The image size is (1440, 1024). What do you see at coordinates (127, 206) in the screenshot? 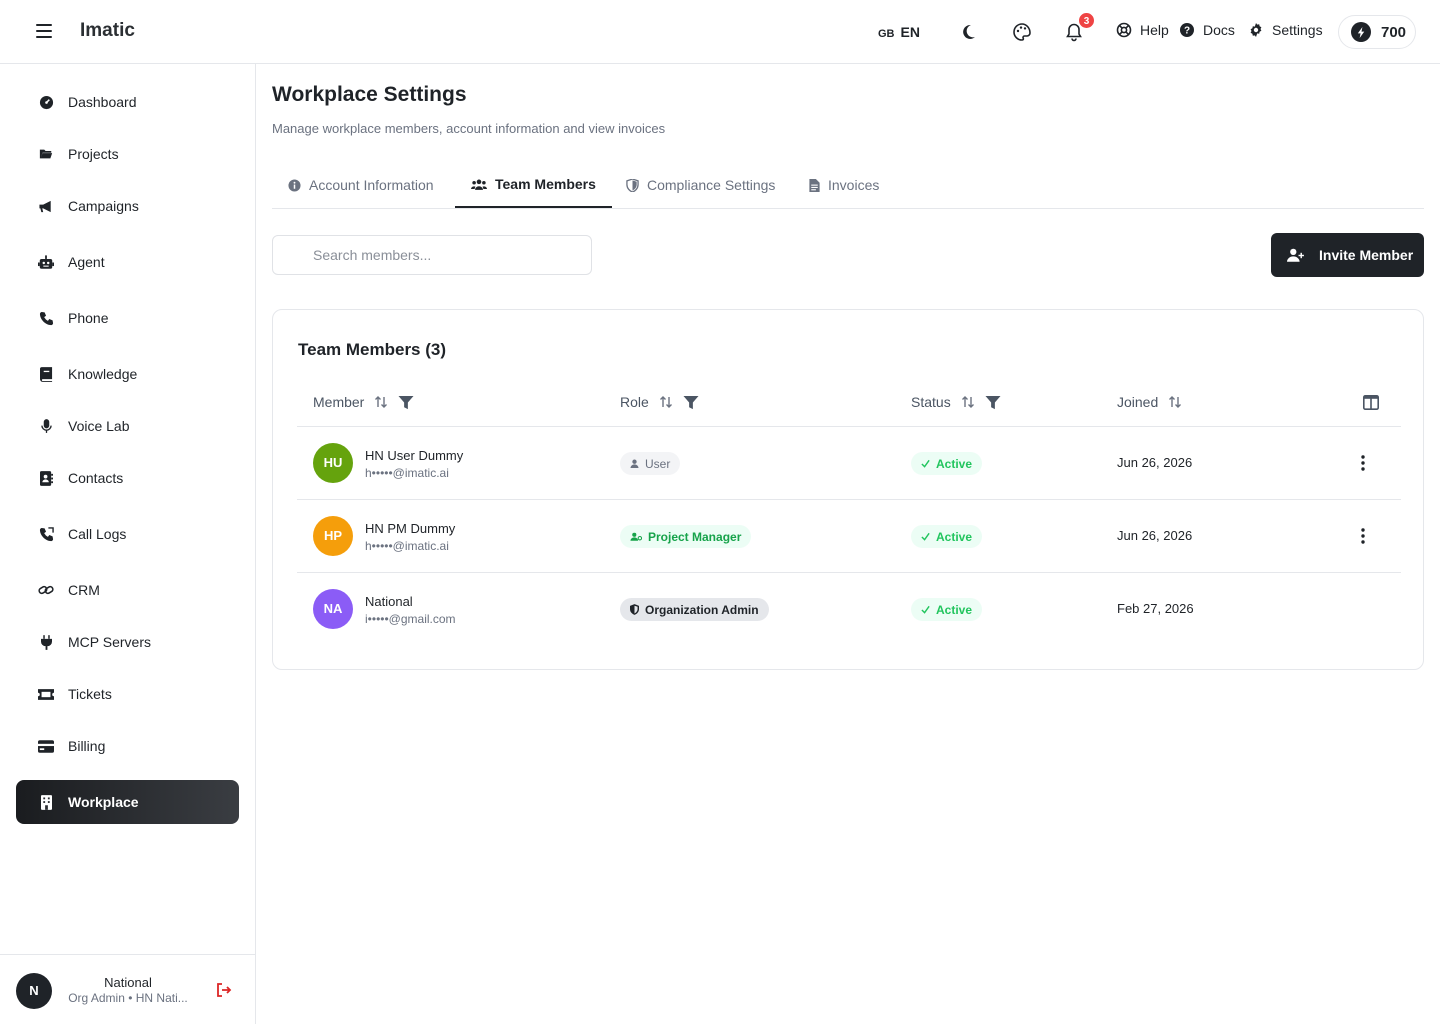
I see `sidebar-item-campaigns: Campaigns` at bounding box center [127, 206].